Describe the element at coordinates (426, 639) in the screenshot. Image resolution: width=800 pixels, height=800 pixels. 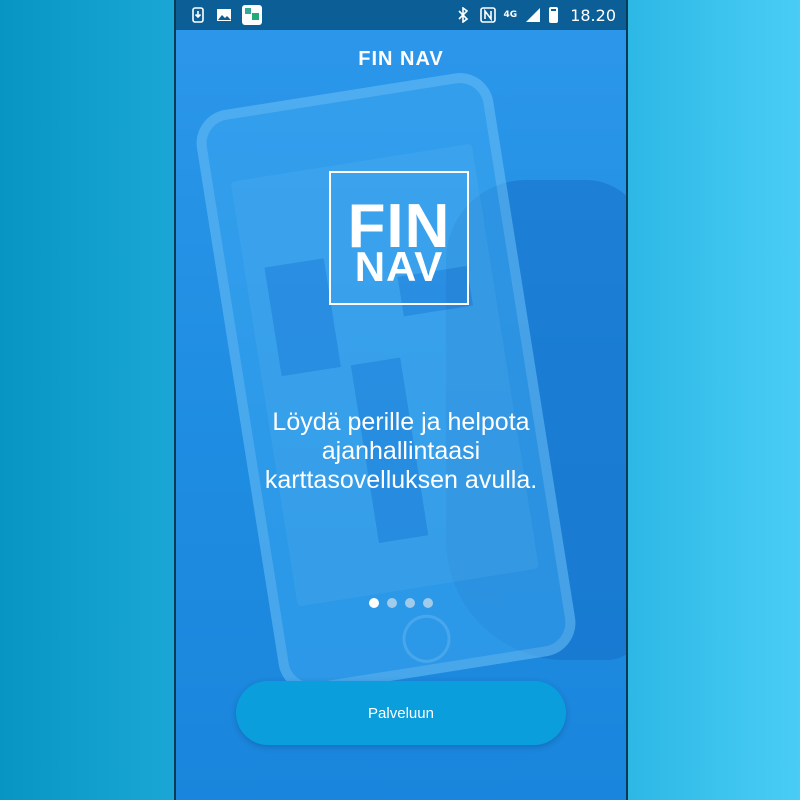
I see `background-home-button` at that location.